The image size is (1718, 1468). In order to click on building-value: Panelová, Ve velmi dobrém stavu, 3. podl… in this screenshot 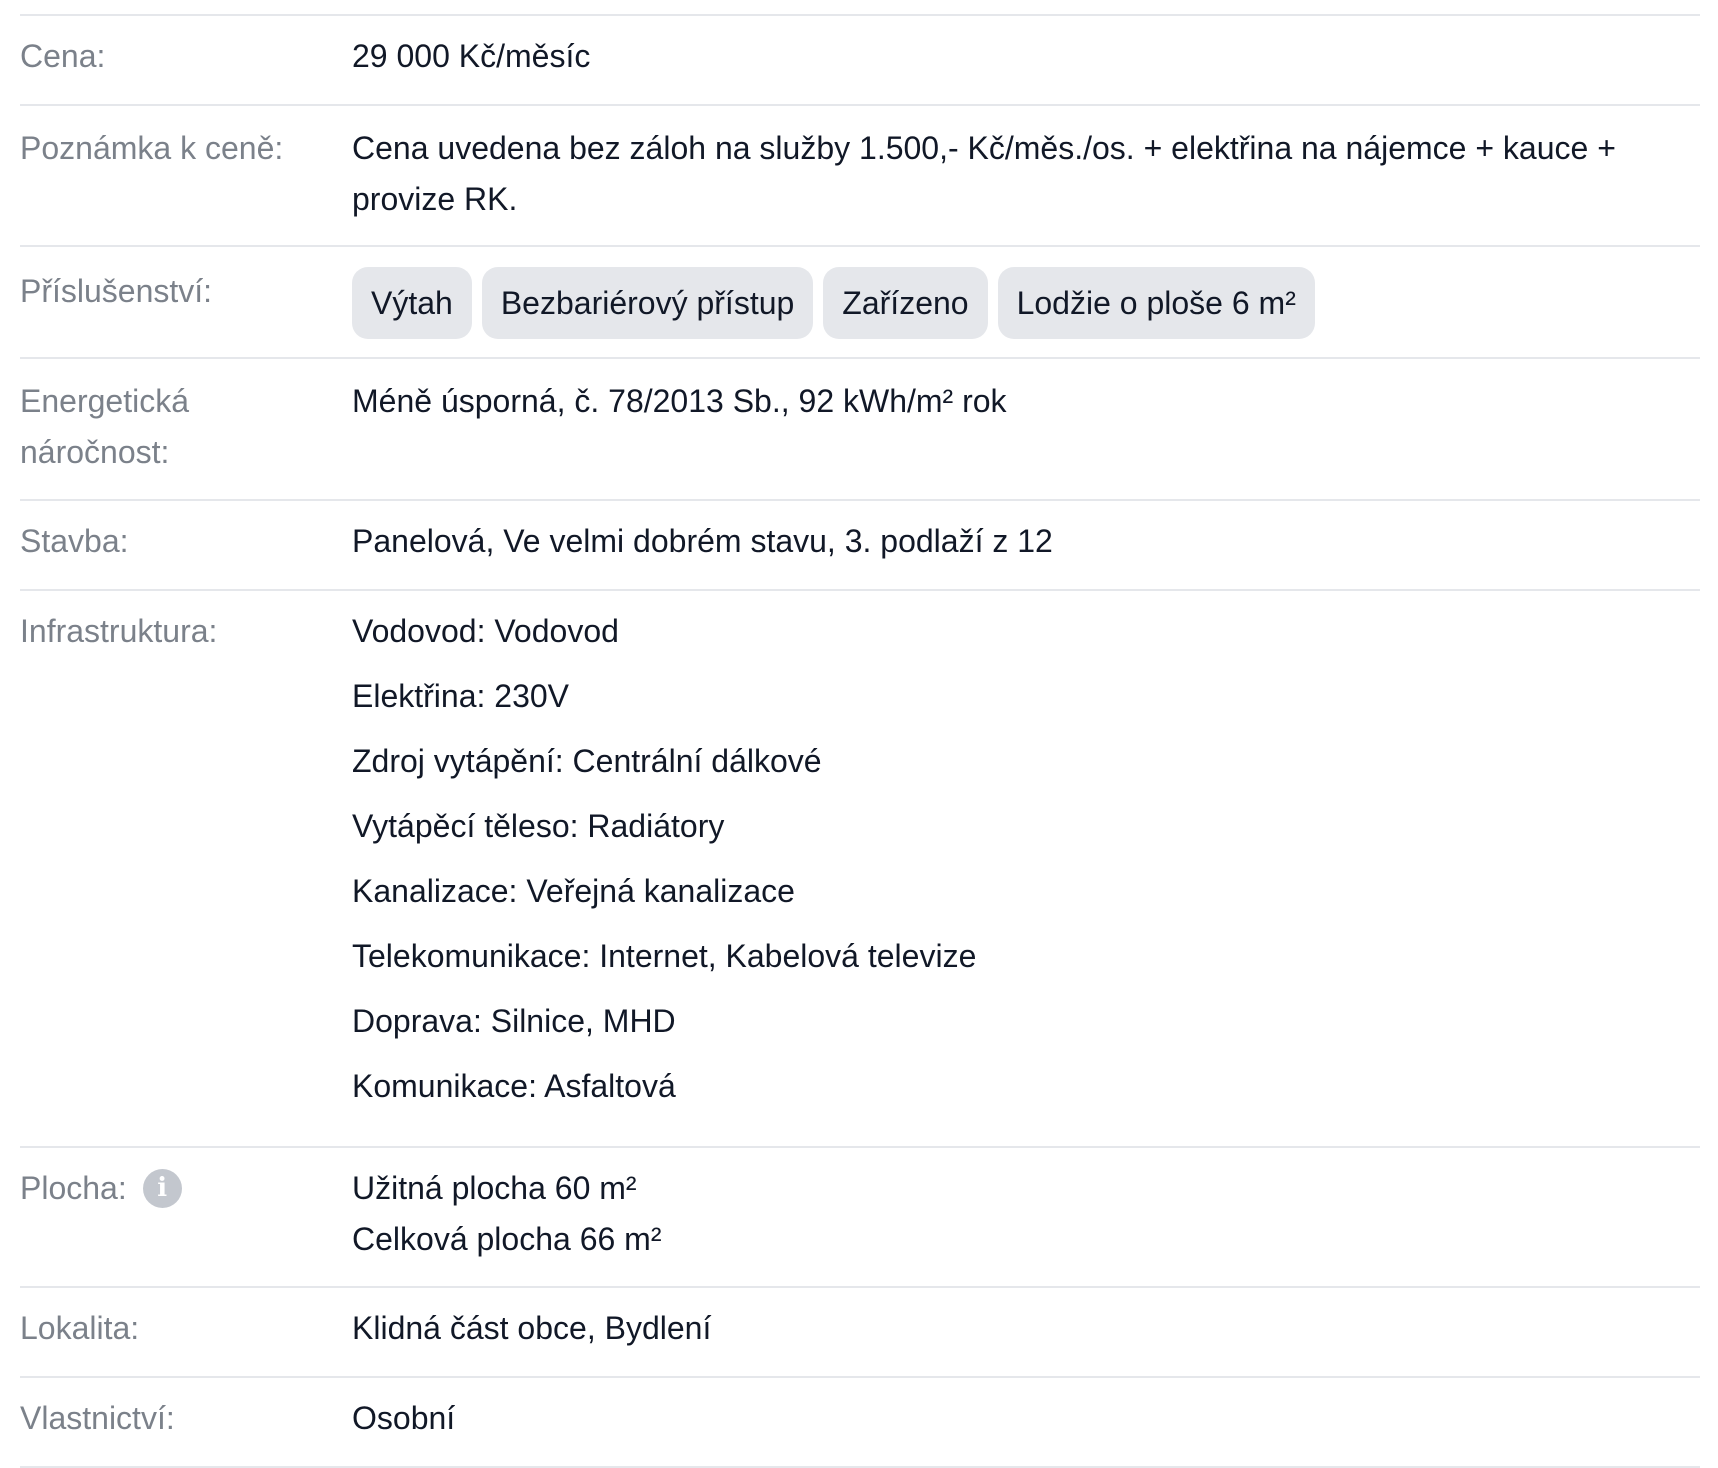, I will do `click(702, 541)`.